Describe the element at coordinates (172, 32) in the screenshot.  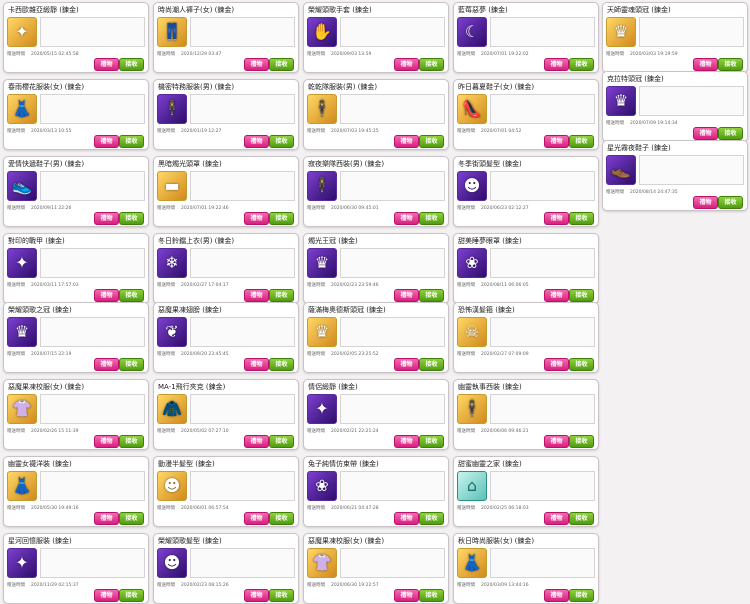
I see `item-thumbnail: 👖` at that location.